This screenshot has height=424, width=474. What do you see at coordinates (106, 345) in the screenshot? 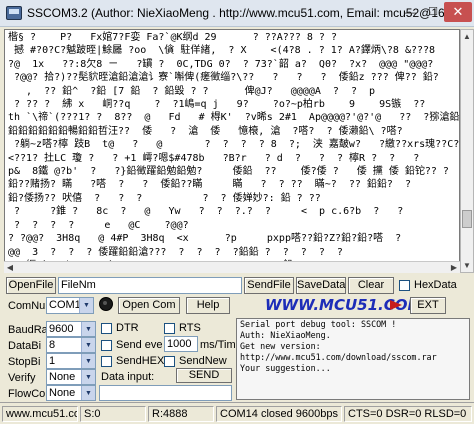
I see `send-every-checkbox` at bounding box center [106, 345].